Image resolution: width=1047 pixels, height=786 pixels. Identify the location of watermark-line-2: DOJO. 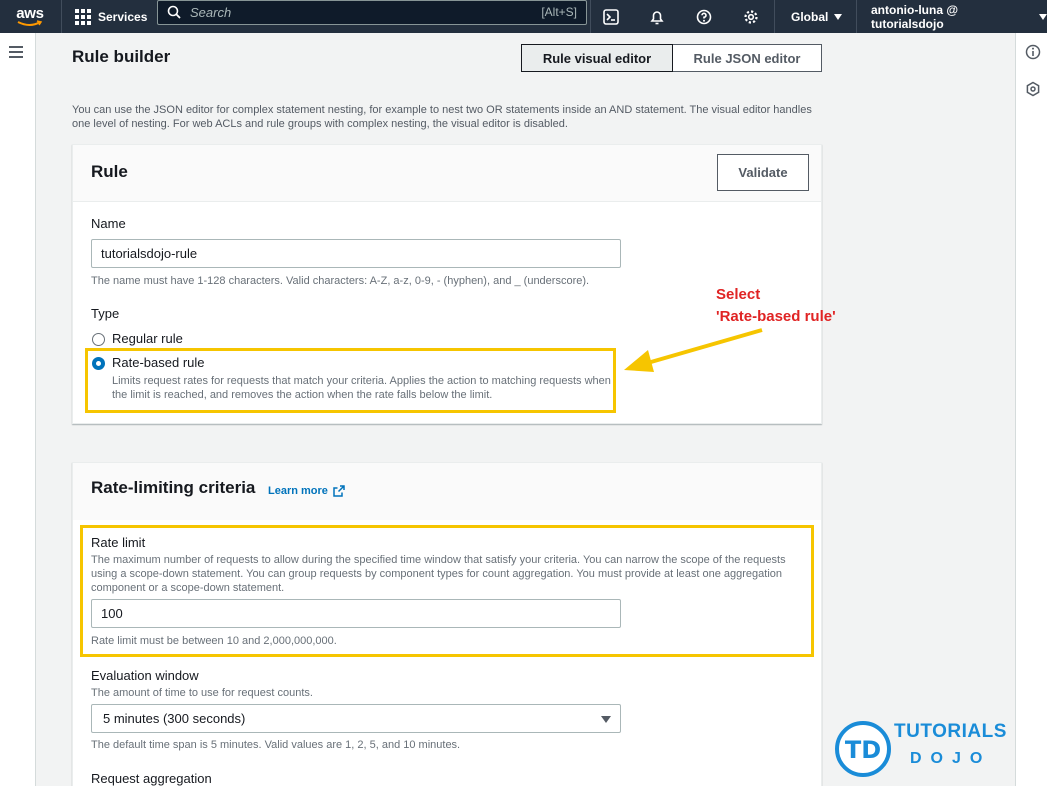
(951, 758).